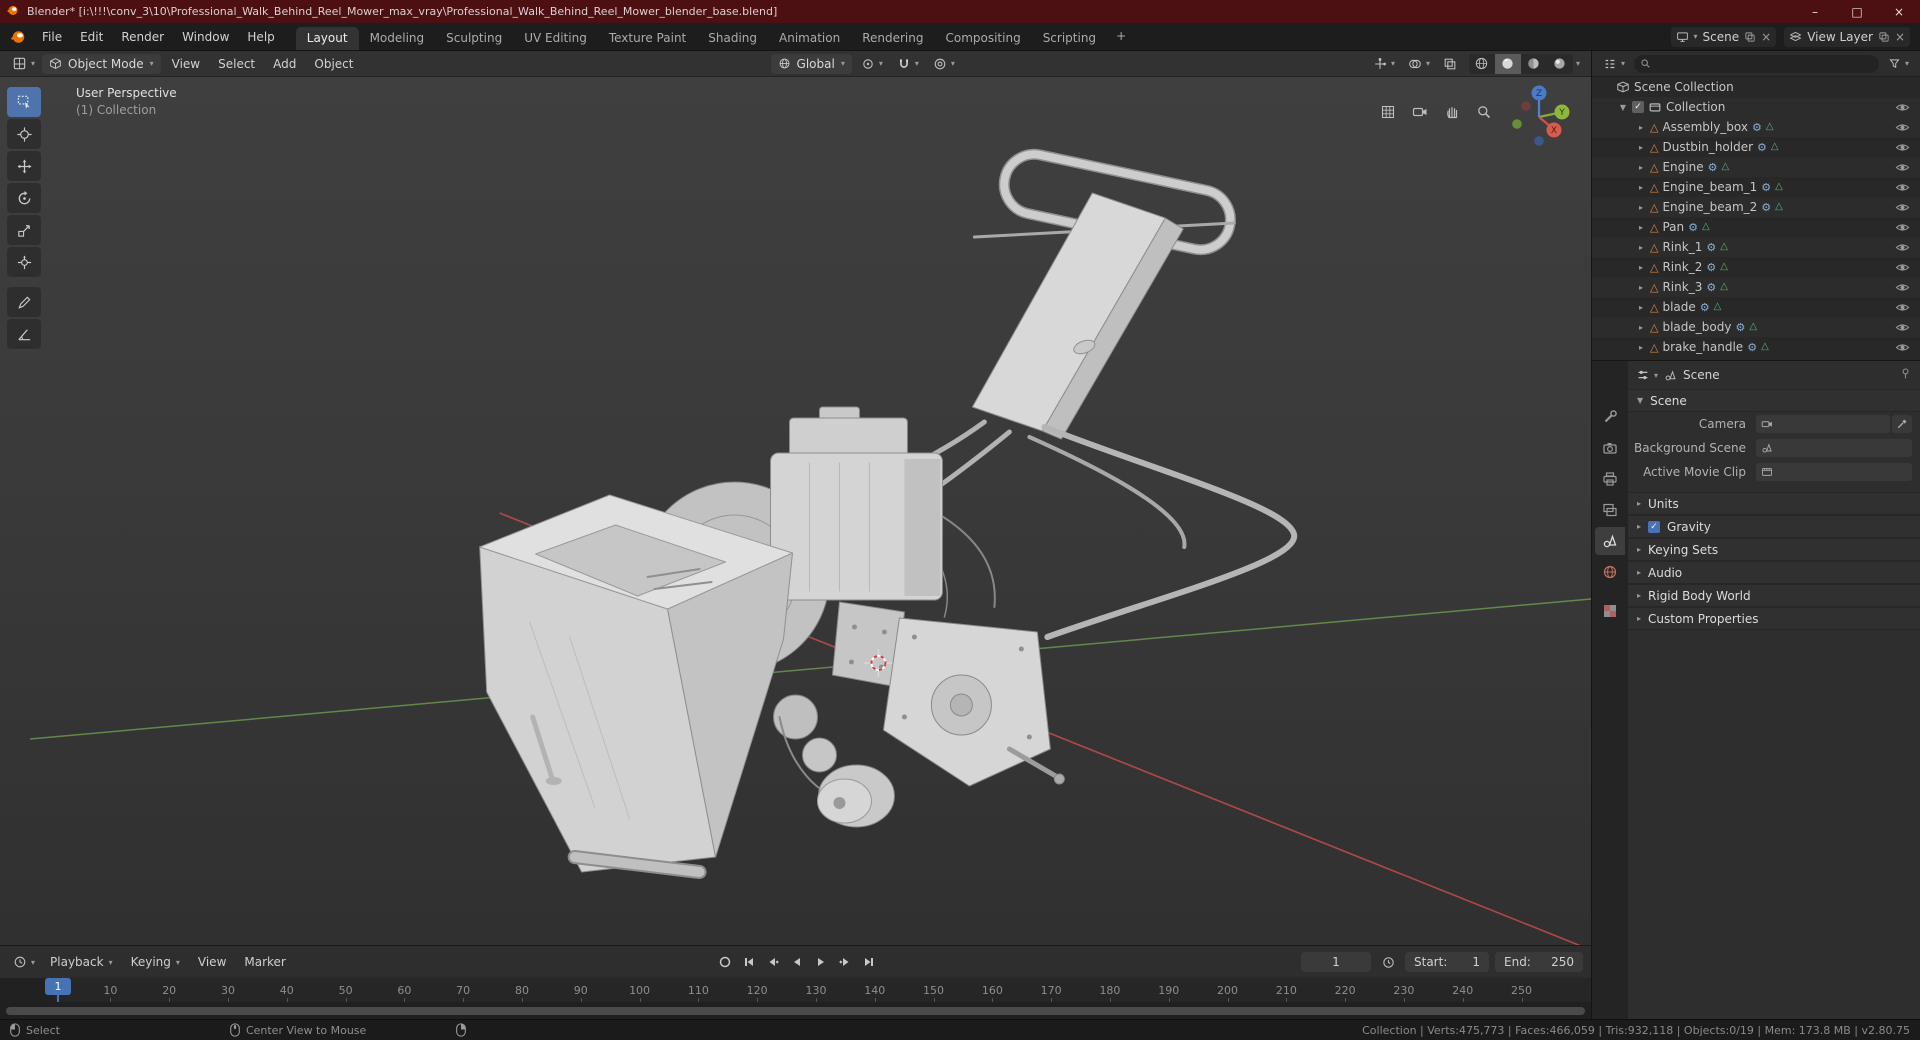  Describe the element at coordinates (1702, 347) in the screenshot. I see `object-name: brake_handle` at that location.